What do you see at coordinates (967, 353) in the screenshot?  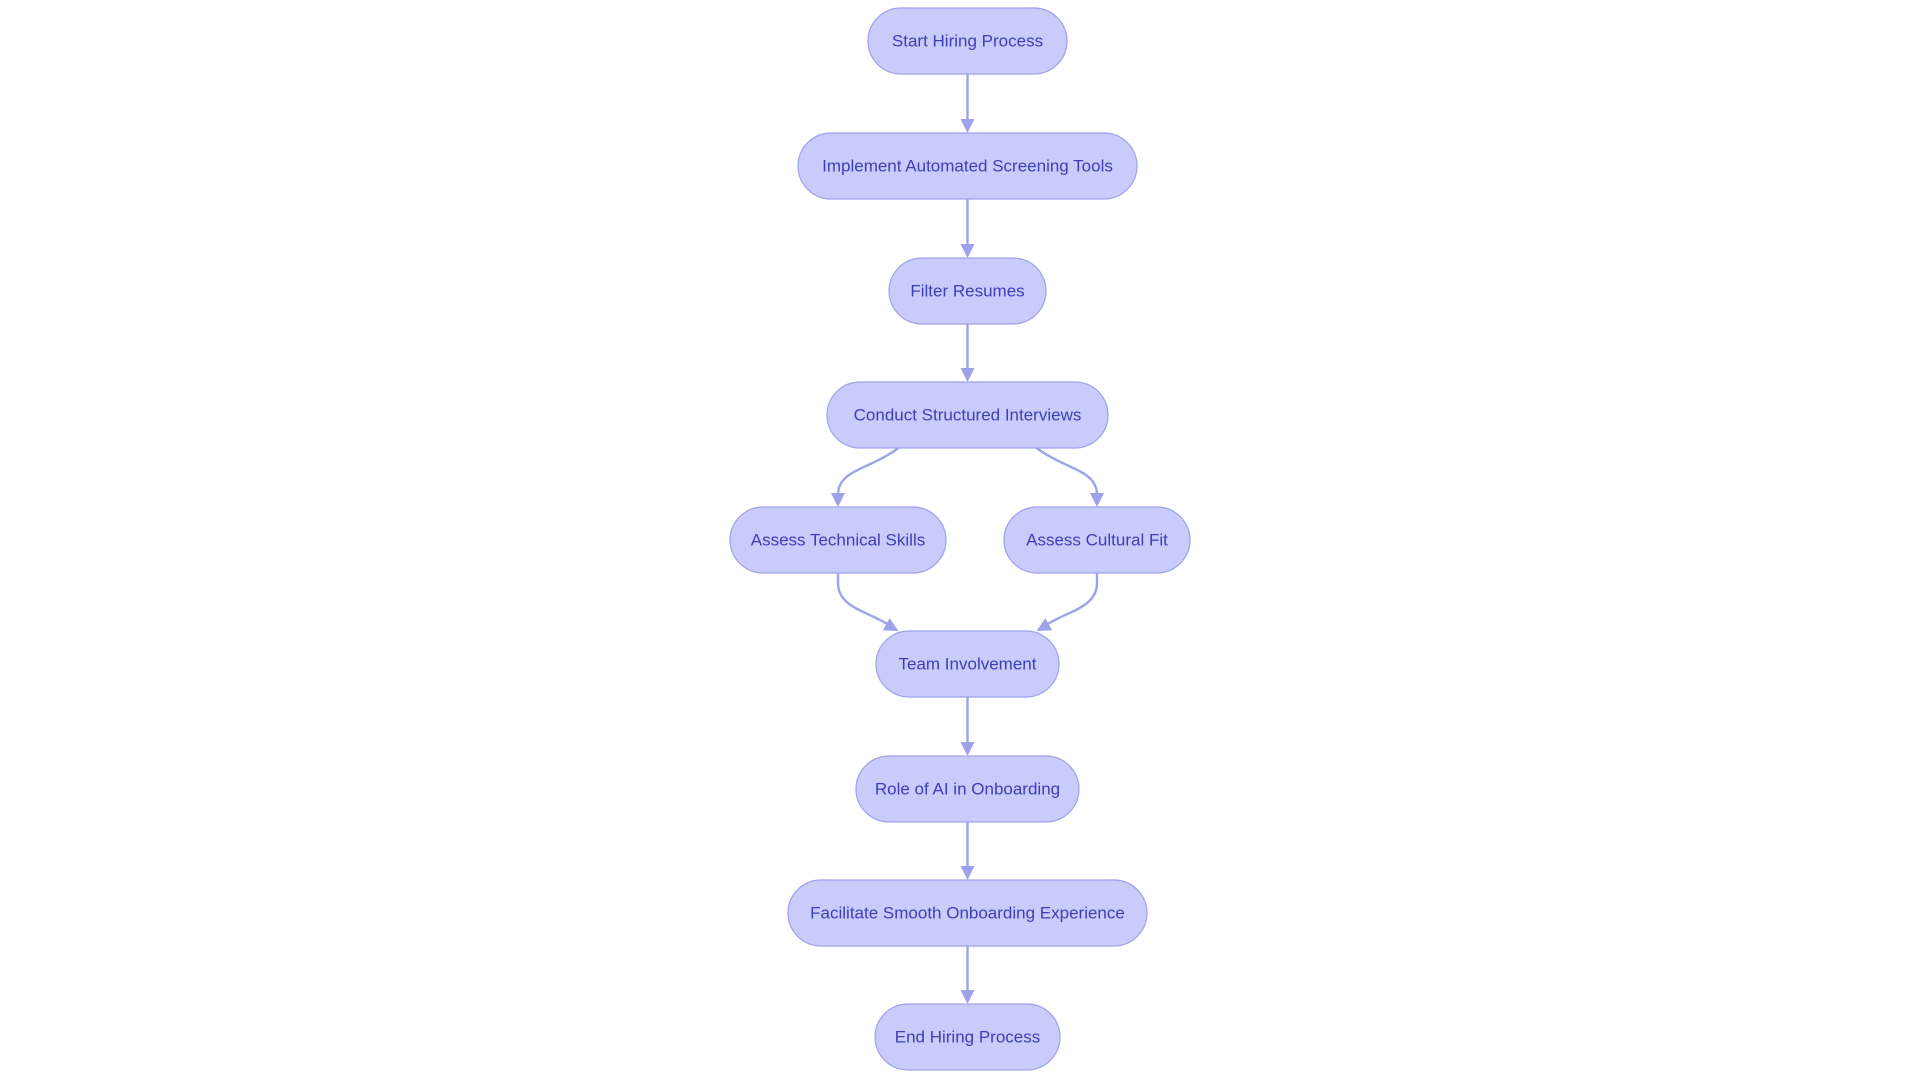 I see `edge-filter-to-interviews` at bounding box center [967, 353].